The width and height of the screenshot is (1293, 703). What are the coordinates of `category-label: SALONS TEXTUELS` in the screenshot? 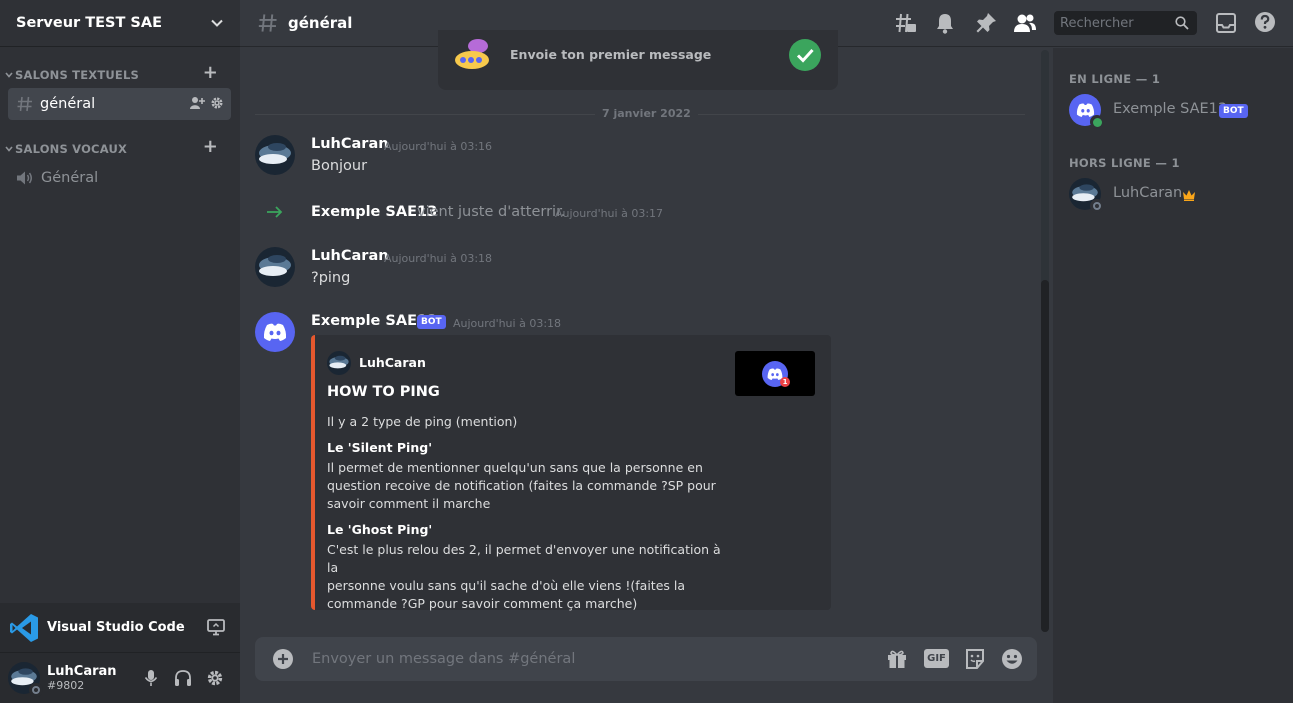 It's located at (77, 75).